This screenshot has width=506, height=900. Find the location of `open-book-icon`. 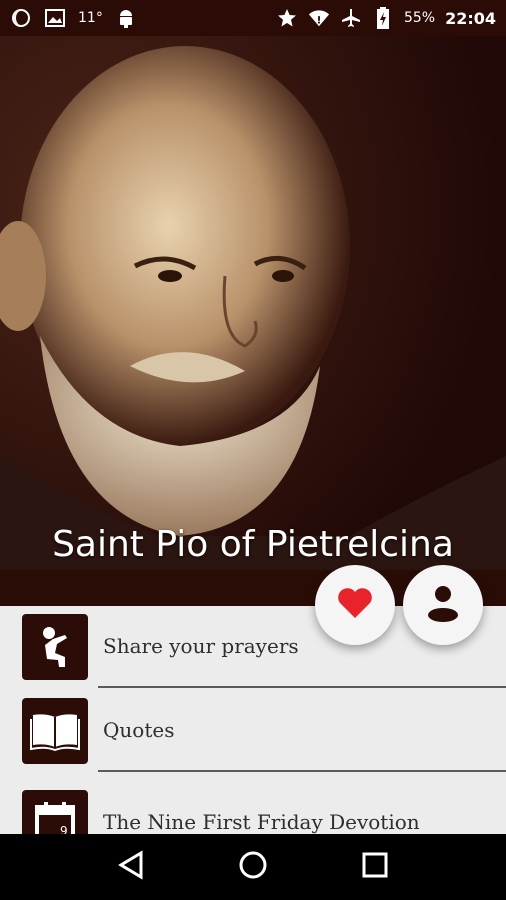

open-book-icon is located at coordinates (55, 731).